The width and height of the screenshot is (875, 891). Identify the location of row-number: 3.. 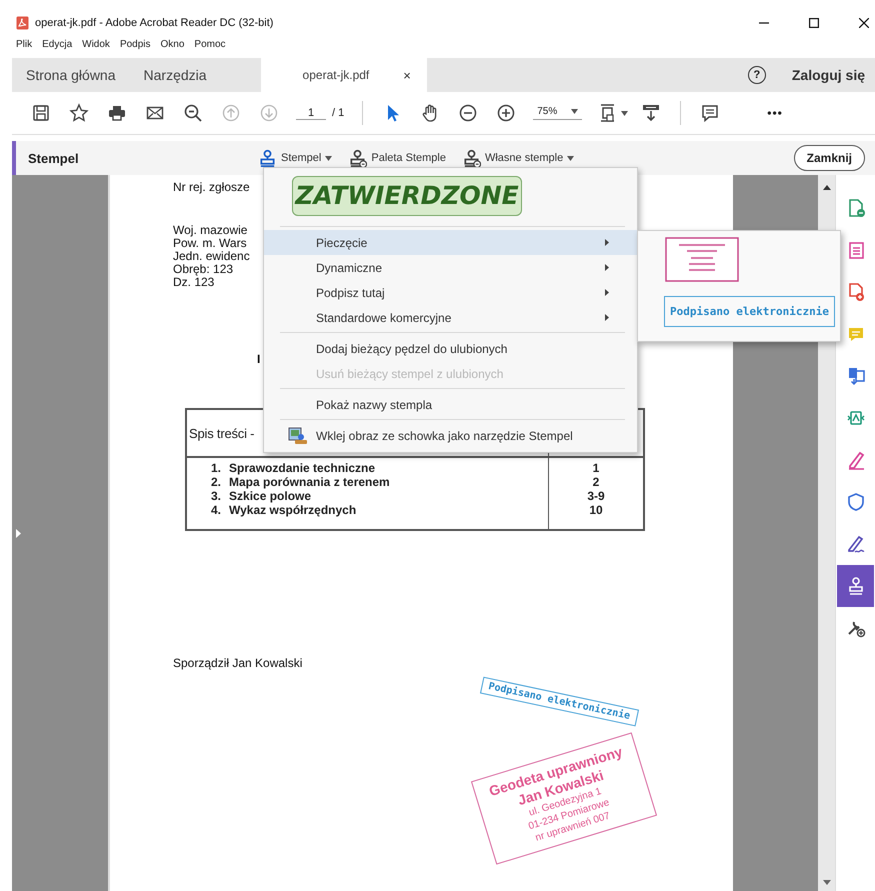
(216, 496).